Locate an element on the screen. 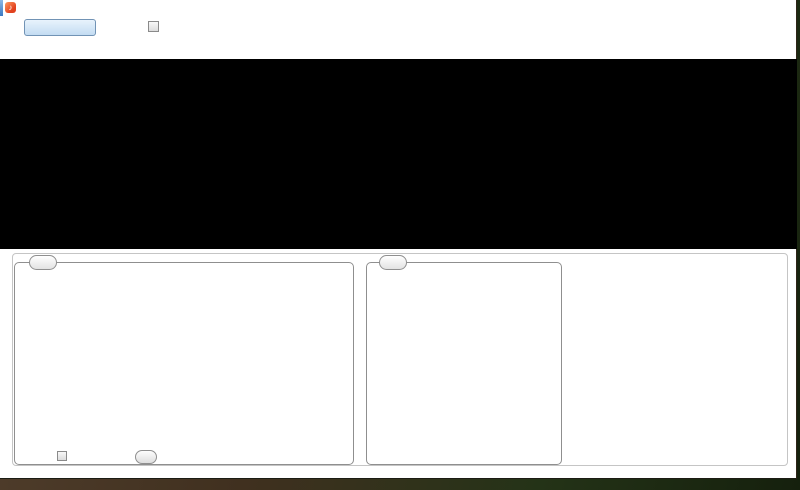 Image resolution: width=800 pixels, height=490 pixels. mute-checkbox is located at coordinates (153, 26).